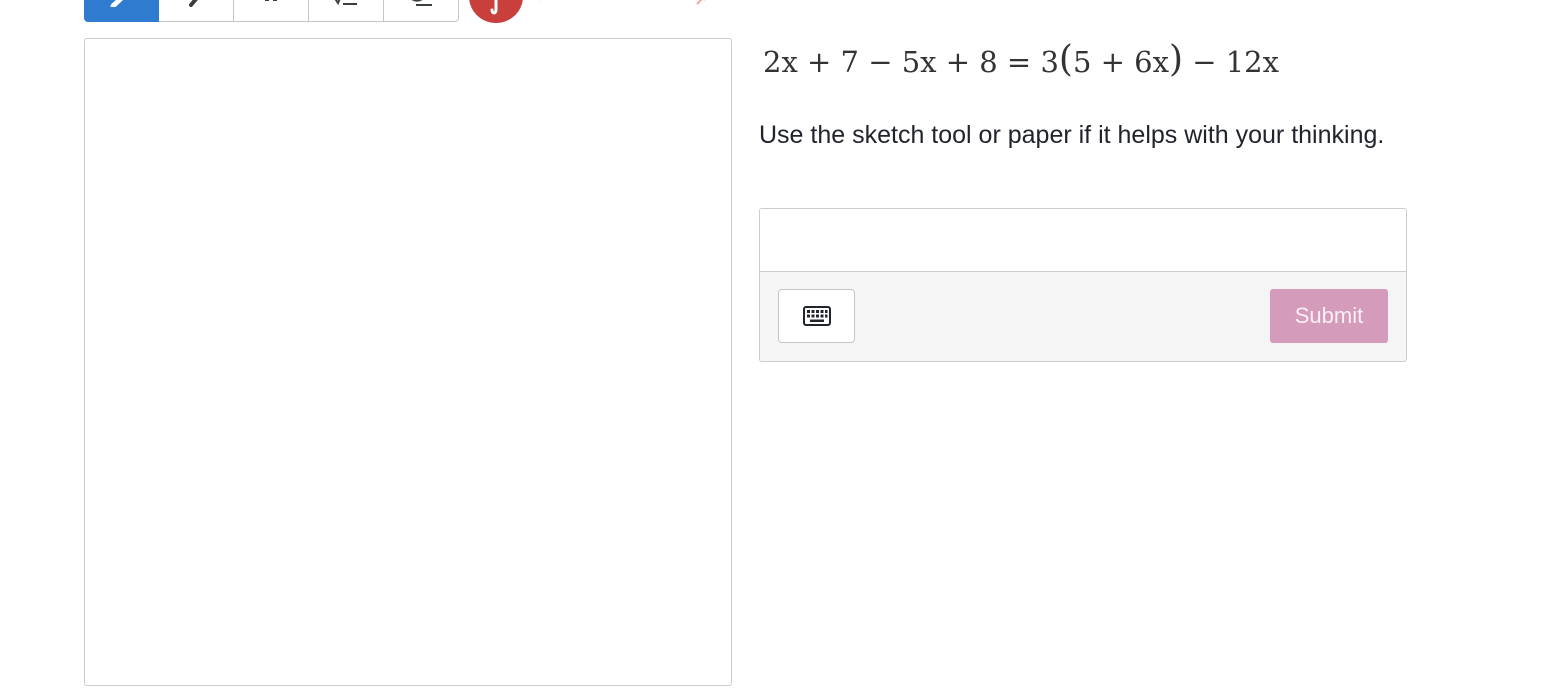 Image resolution: width=1566 pixels, height=693 pixels. What do you see at coordinates (597, 2) in the screenshot?
I see `stroke-options-icon` at bounding box center [597, 2].